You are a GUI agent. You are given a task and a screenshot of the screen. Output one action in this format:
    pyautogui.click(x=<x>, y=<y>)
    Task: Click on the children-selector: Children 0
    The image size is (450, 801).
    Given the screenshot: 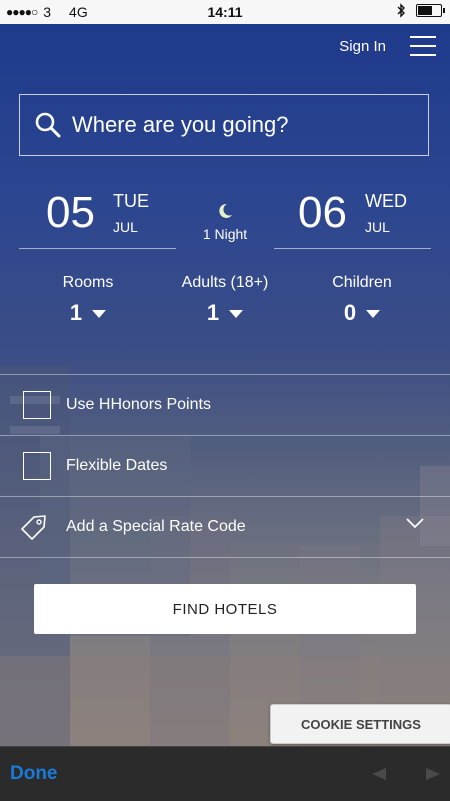 What is the action you would take?
    pyautogui.click(x=362, y=300)
    